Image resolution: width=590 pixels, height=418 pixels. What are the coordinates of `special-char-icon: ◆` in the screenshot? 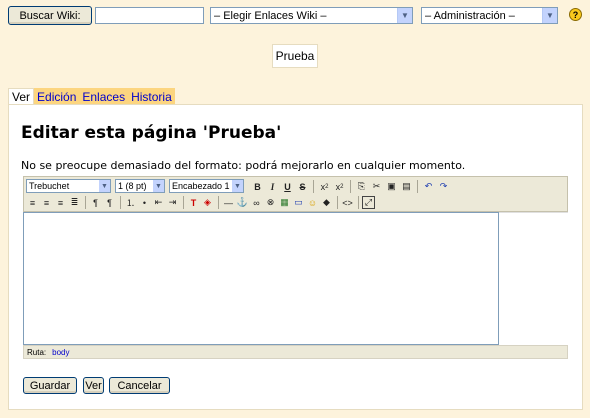 It's located at (326, 202).